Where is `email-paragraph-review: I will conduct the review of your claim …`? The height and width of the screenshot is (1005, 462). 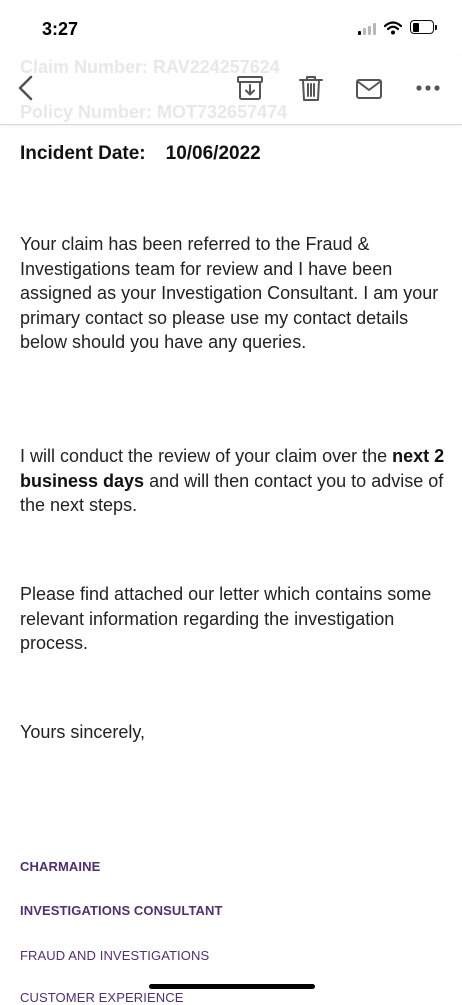 email-paragraph-review: I will conduct the review of your claim … is located at coordinates (235, 481).